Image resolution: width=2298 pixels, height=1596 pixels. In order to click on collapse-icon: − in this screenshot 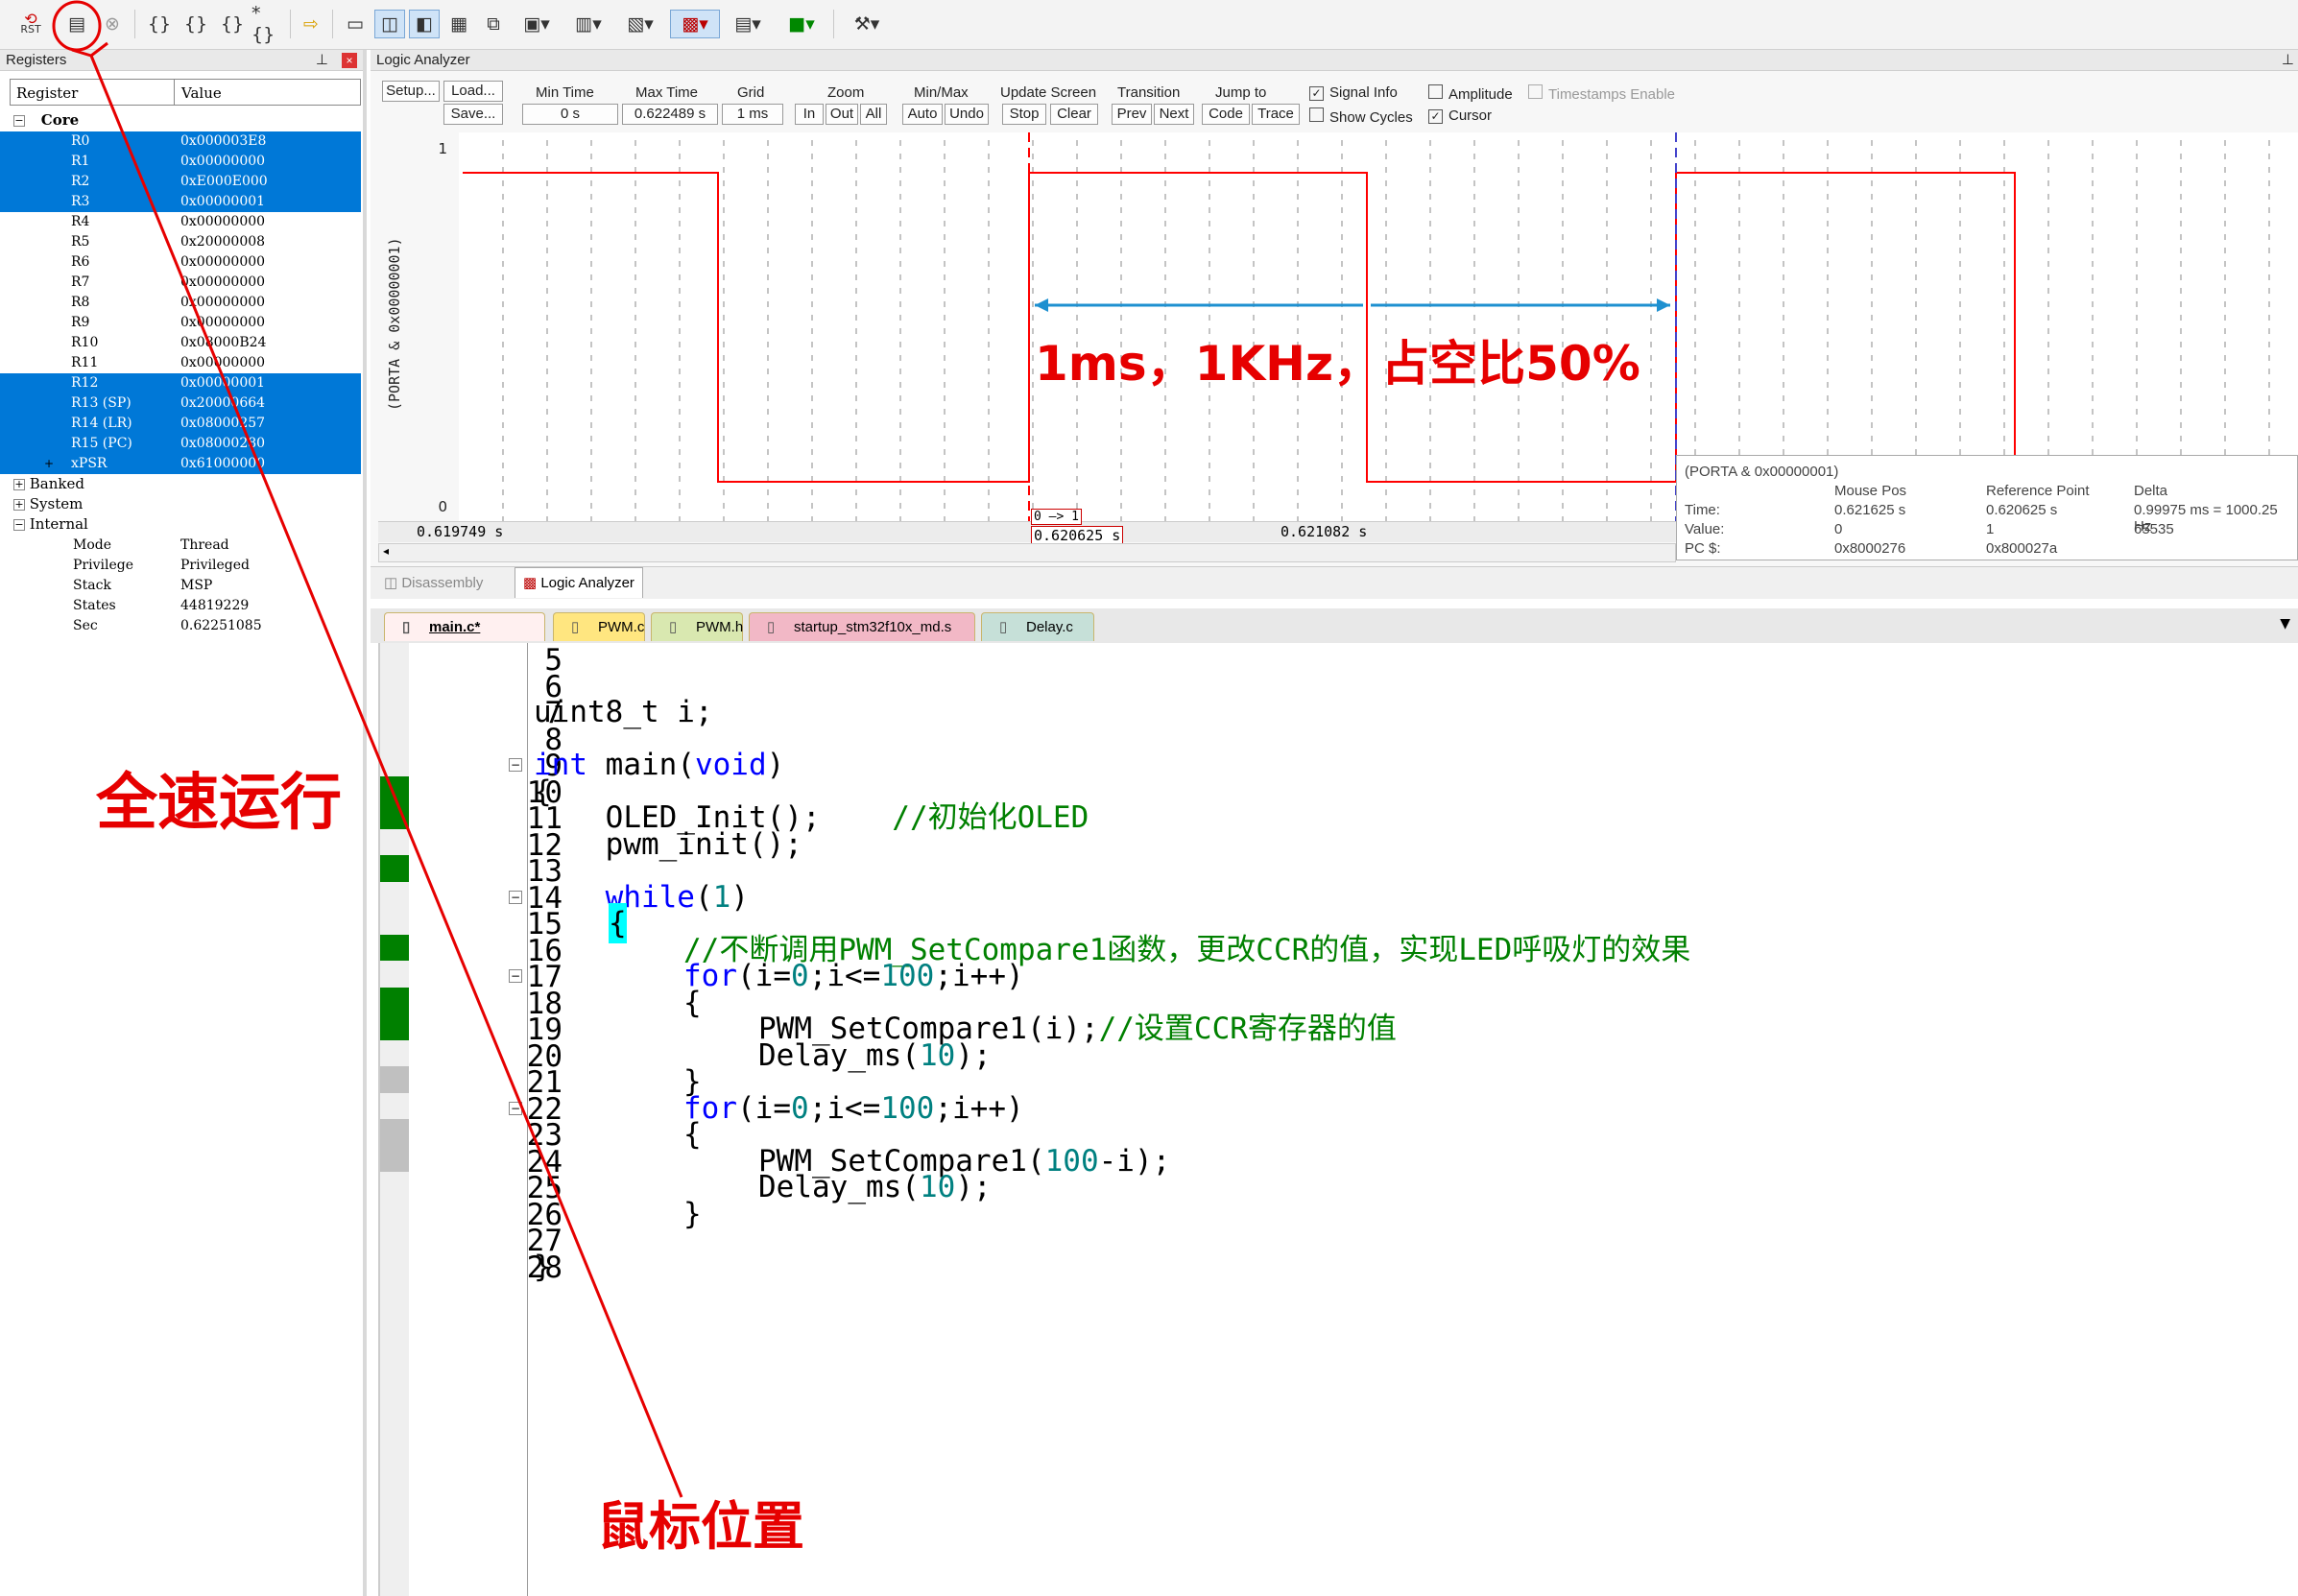, I will do `click(19, 525)`.